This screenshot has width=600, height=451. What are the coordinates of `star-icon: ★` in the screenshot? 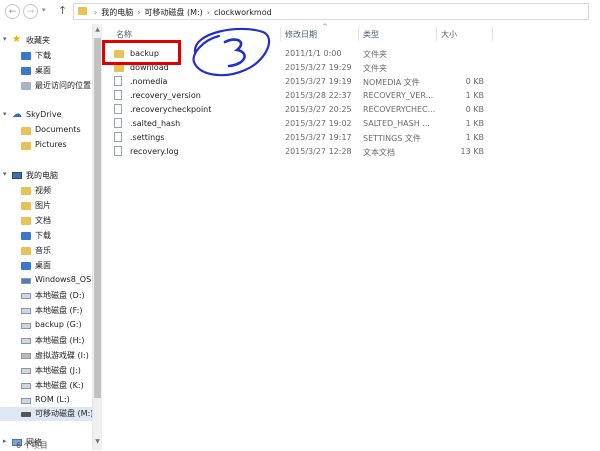 It's located at (16, 39).